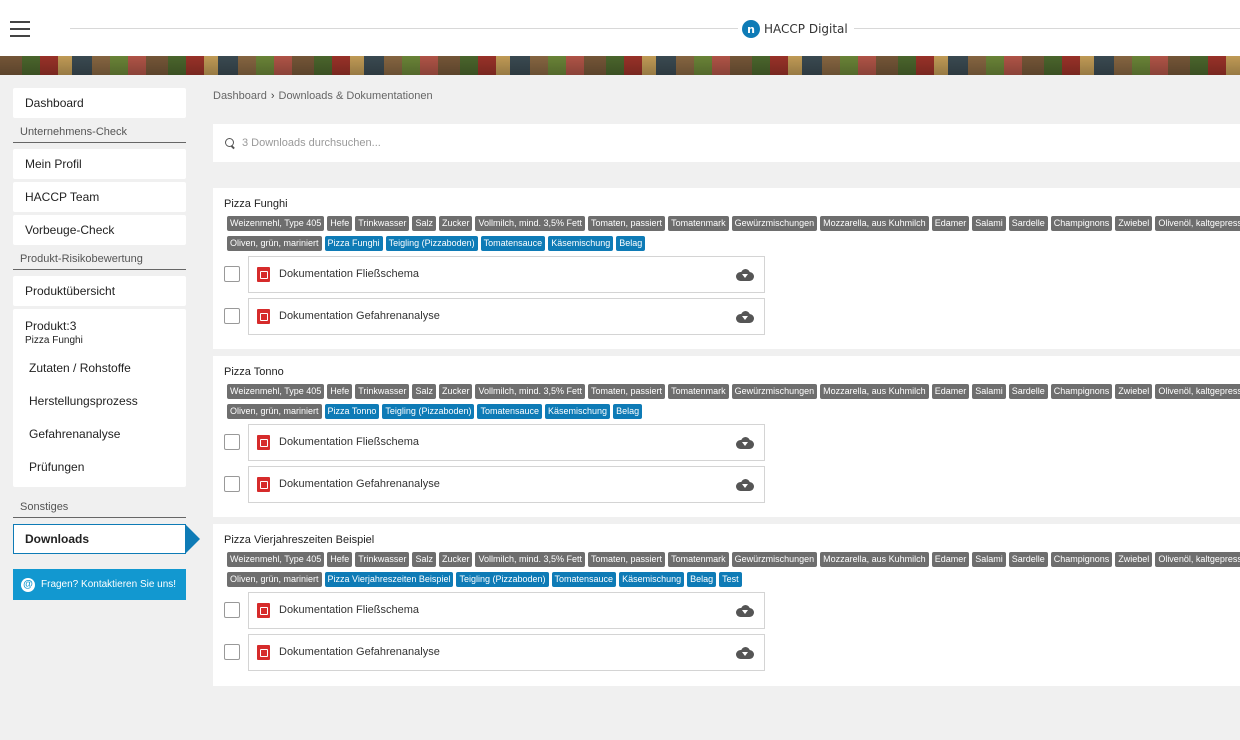  I want to click on app-logo: n HACCP Digital, so click(796, 29).